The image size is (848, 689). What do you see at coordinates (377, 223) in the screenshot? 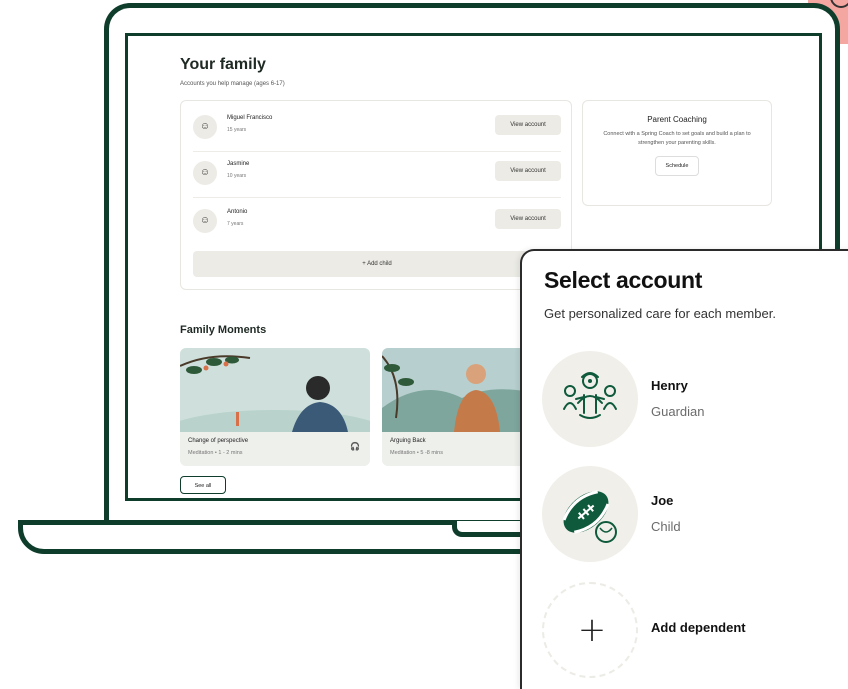
I see `child-row: ☺ Antonio 7 years View account` at bounding box center [377, 223].